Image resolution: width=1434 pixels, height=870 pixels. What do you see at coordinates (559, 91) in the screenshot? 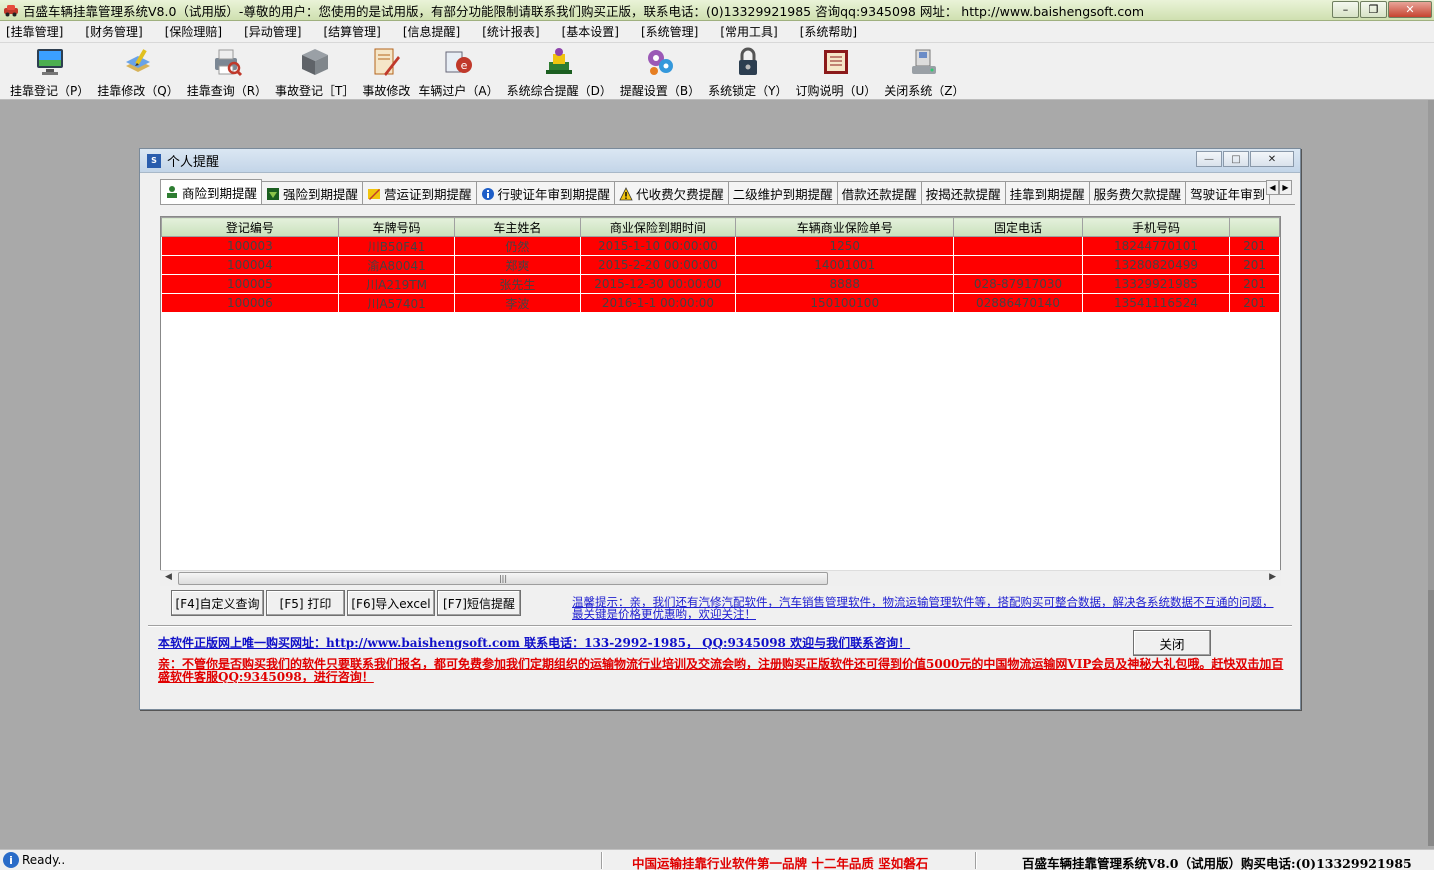
I see `system-reminder-label: 系统综合提醒（D）` at bounding box center [559, 91].